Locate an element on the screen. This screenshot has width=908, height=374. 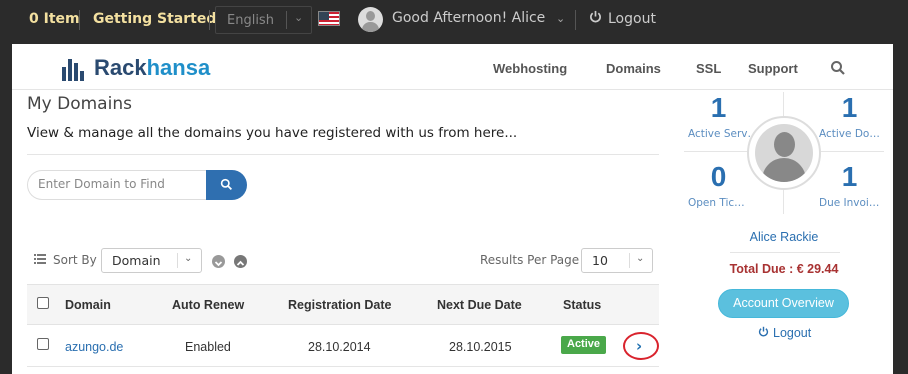
column-header-auto-renew: Auto Renew is located at coordinates (208, 305).